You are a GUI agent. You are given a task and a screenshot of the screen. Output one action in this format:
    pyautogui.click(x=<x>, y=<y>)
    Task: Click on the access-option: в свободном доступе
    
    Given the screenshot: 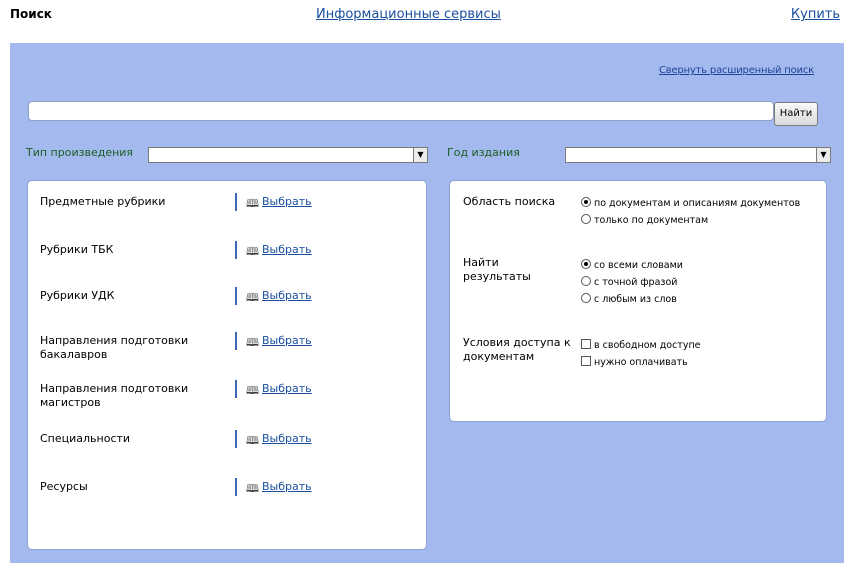 What is the action you would take?
    pyautogui.click(x=641, y=345)
    